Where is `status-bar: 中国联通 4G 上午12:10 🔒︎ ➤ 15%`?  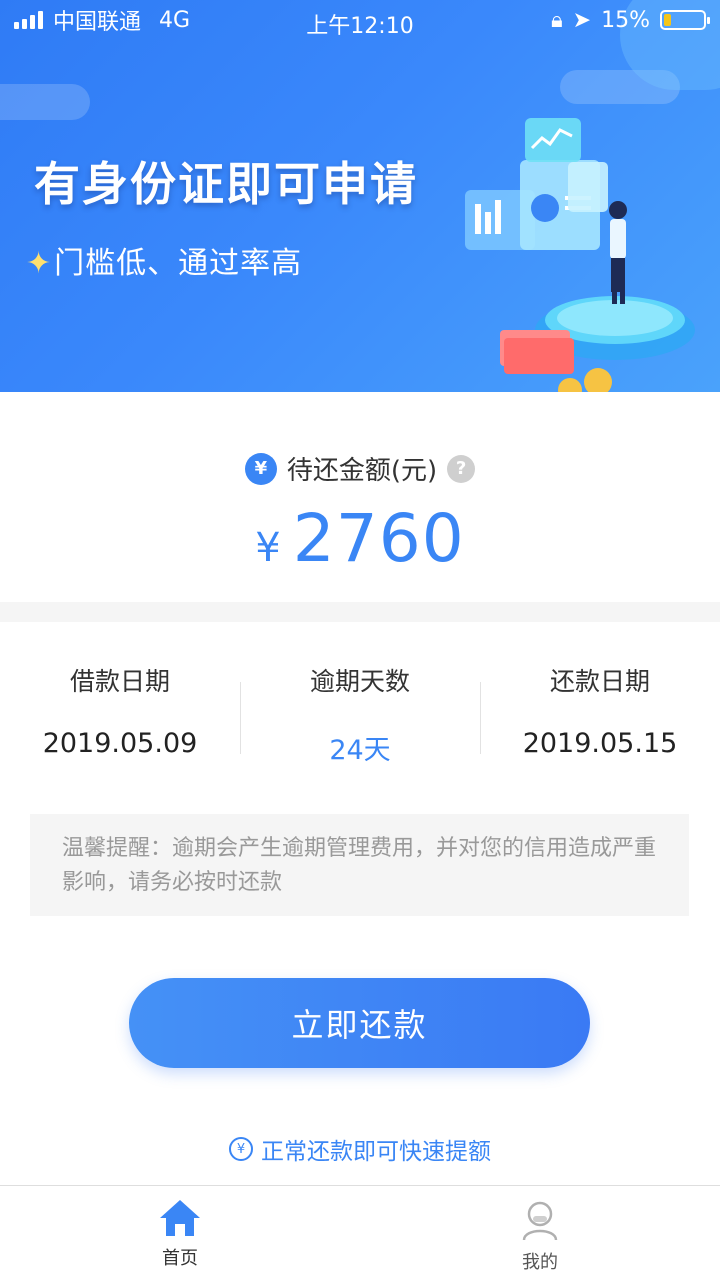 status-bar: 中国联通 4G 上午12:10 🔒︎ ➤ 15% is located at coordinates (360, 20).